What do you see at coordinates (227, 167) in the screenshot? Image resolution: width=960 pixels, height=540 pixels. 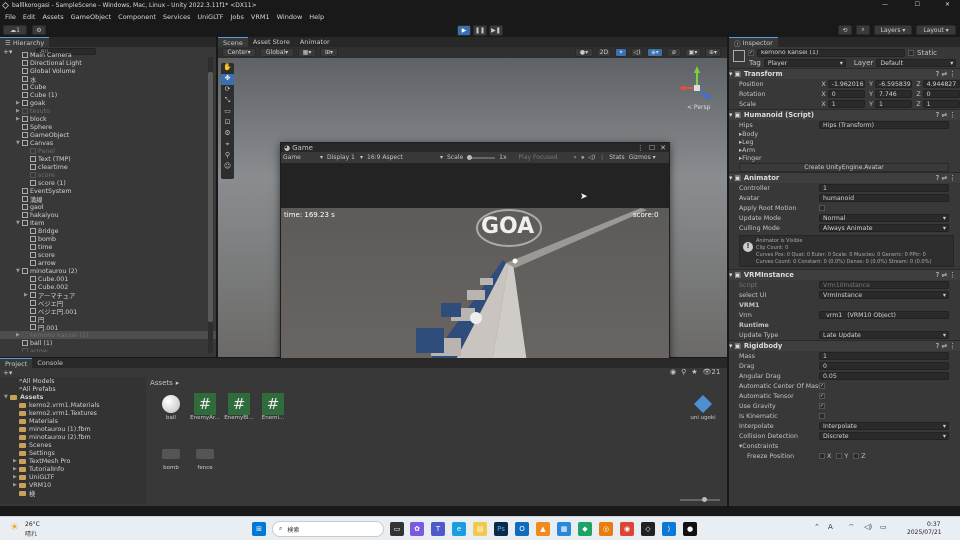 I see `avatar-tool-icon: ☺` at bounding box center [227, 167].